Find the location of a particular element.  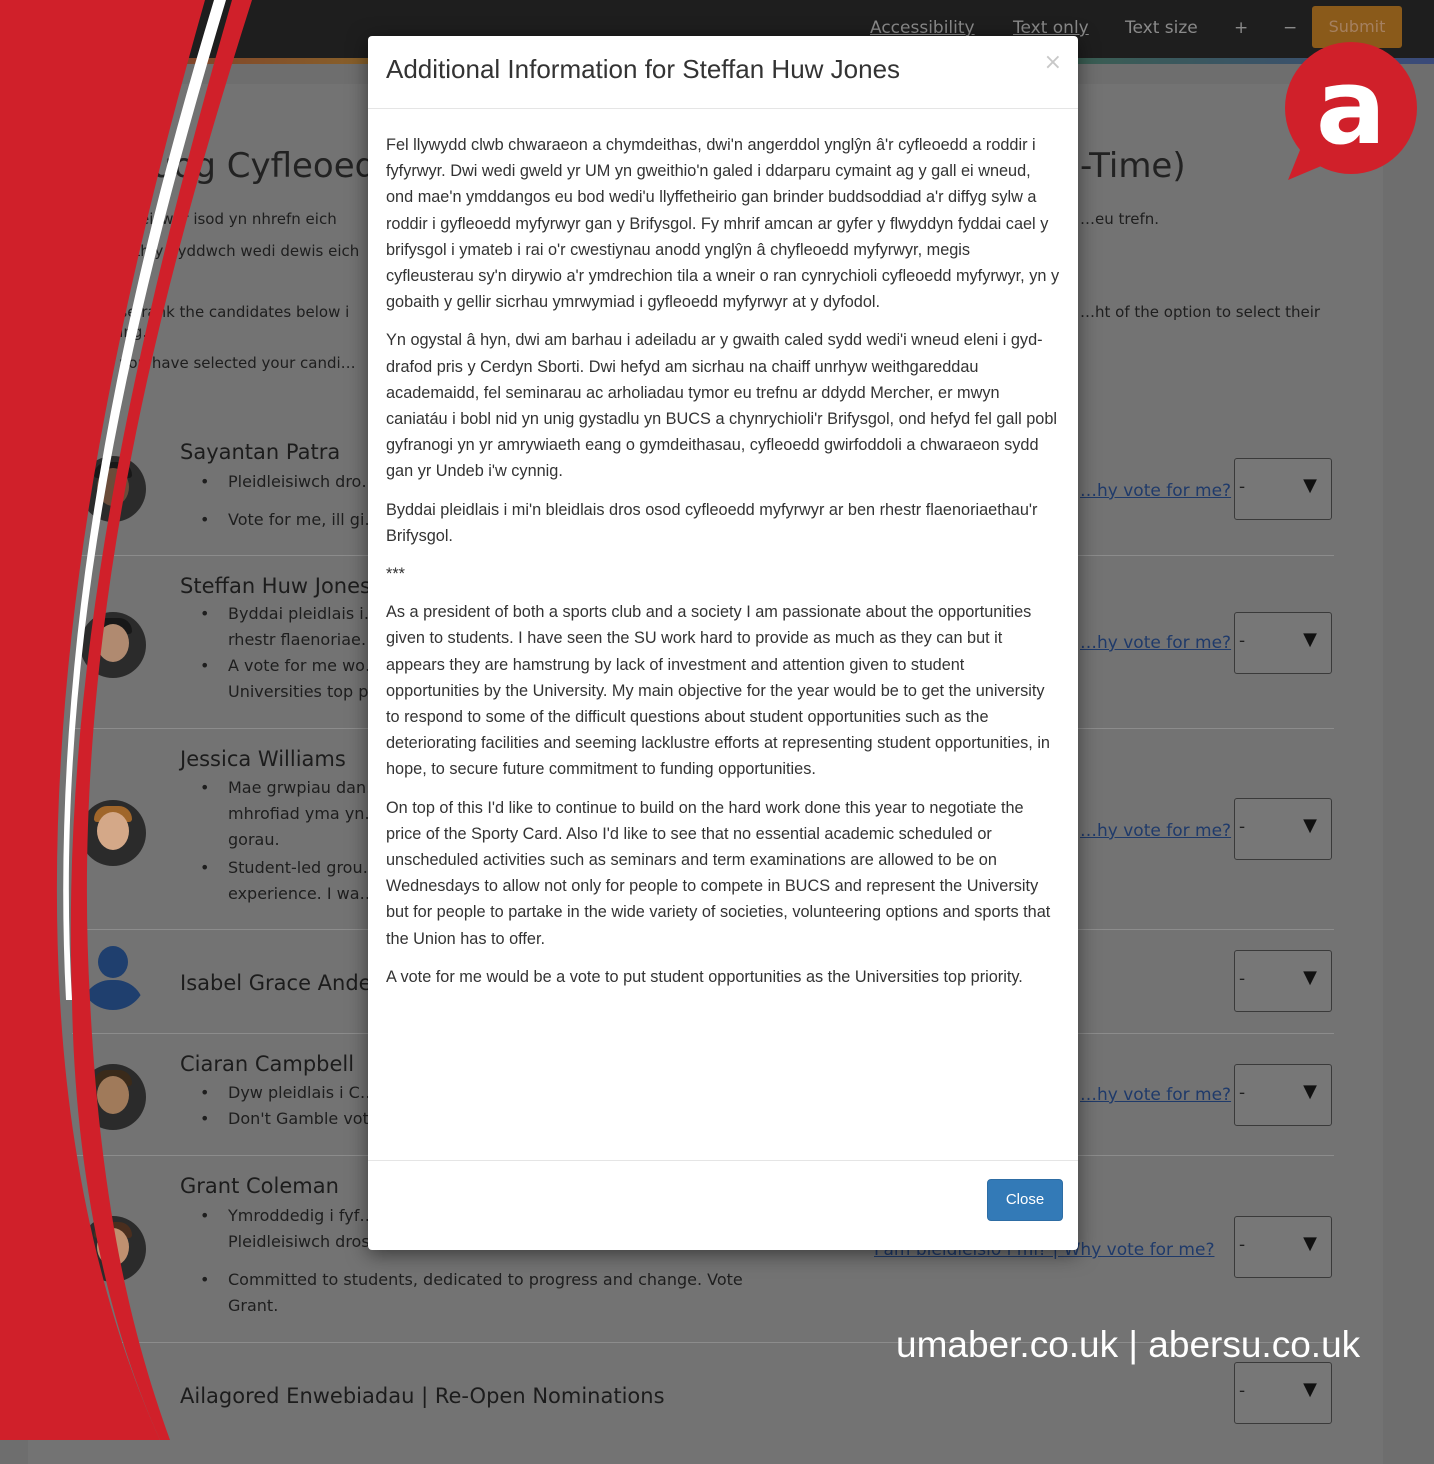

text-only-link: Text only is located at coordinates (1051, 28).